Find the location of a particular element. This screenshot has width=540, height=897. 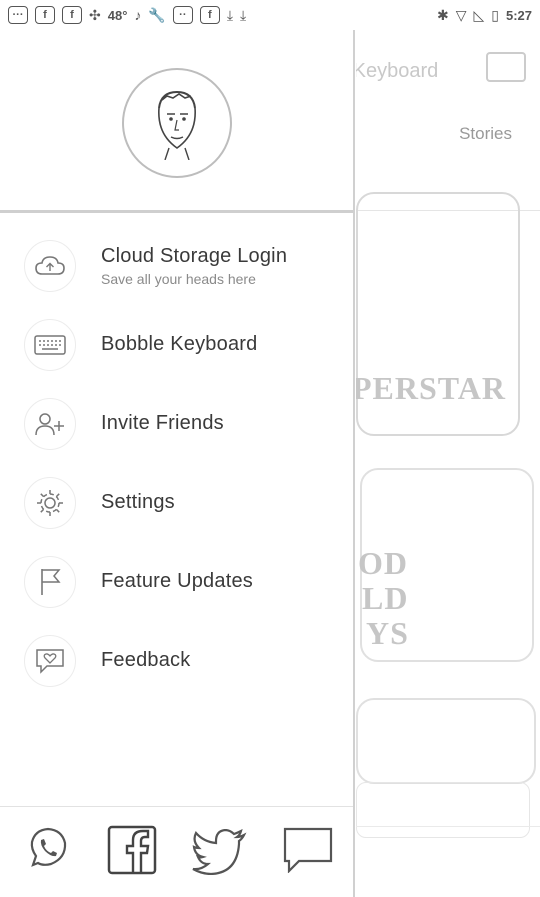

sticker-text: OD is located at coordinates (383, 563).